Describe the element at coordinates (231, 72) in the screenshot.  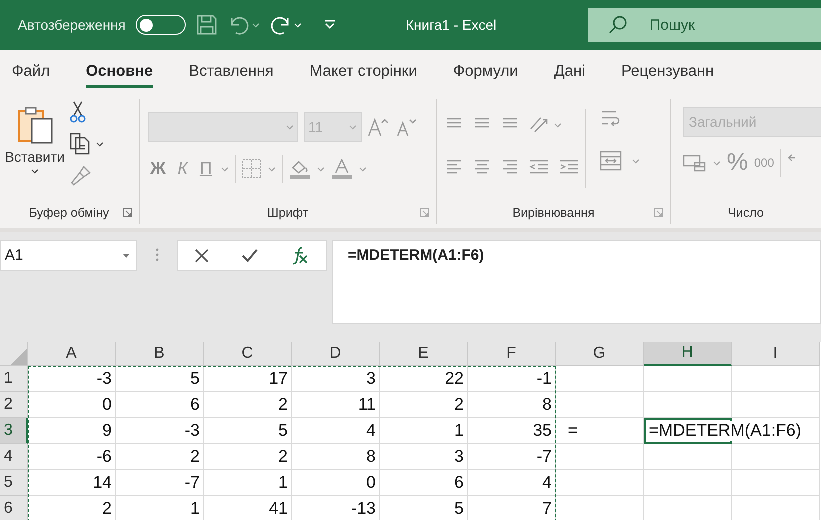
I see `ribbon-tab: Вставлення` at that location.